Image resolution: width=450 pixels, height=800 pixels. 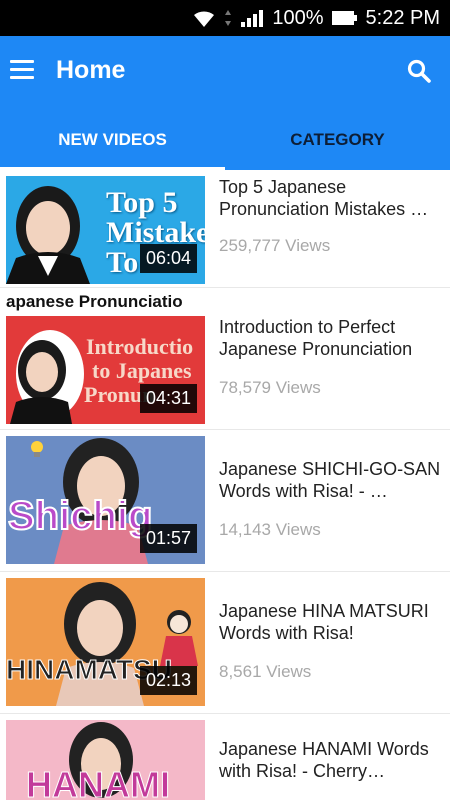 What do you see at coordinates (105, 230) in the screenshot?
I see `video-thumbnail: Top 5 Mistake To 06:04` at bounding box center [105, 230].